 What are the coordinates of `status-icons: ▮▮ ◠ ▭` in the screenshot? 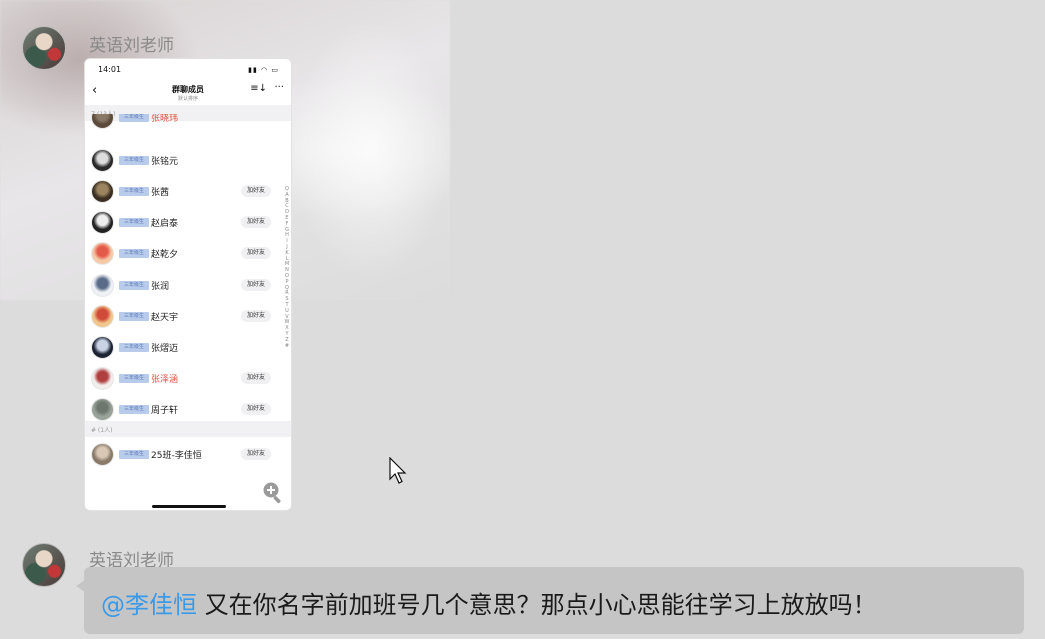 It's located at (263, 70).